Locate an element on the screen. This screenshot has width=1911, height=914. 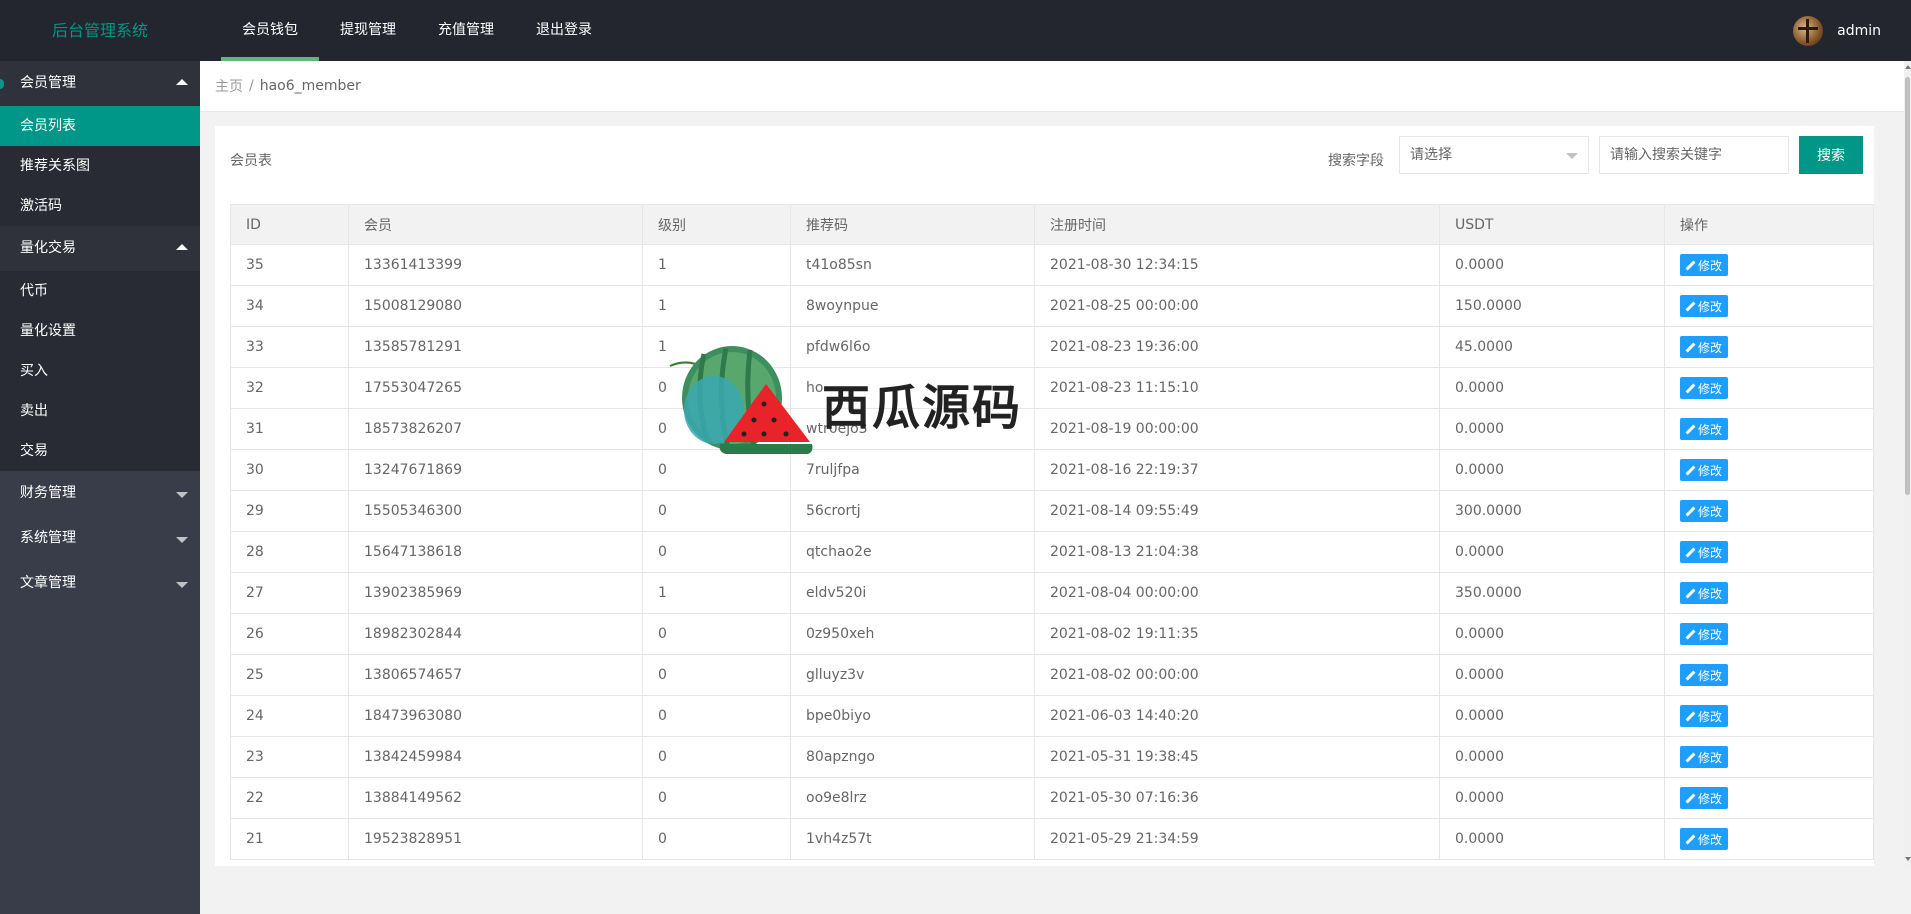
sidebar-item-member-list: 会员列表 is located at coordinates (100, 126).